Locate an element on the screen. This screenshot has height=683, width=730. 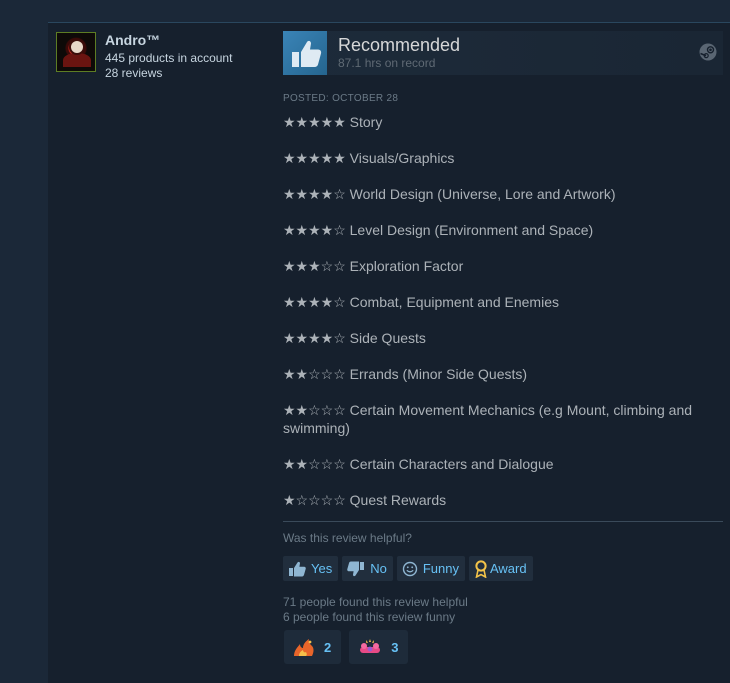
award-button: Award is located at coordinates (500, 568).